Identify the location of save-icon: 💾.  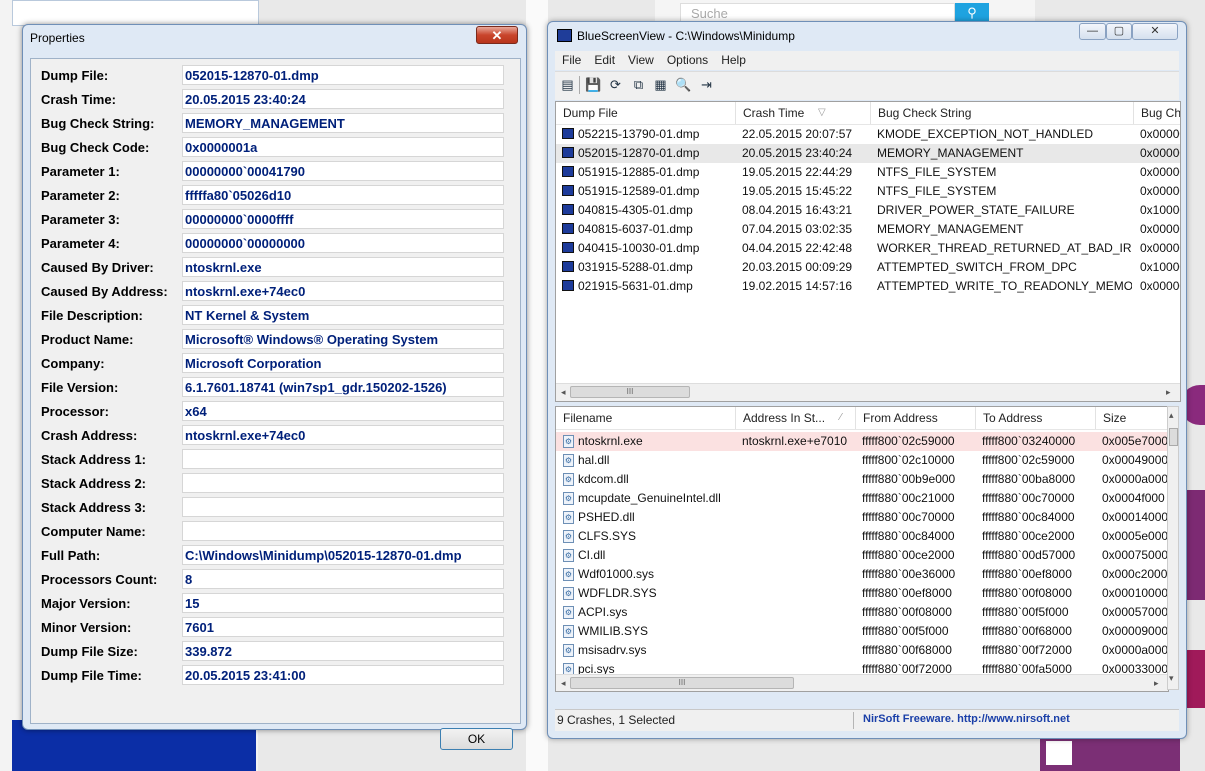
(593, 84).